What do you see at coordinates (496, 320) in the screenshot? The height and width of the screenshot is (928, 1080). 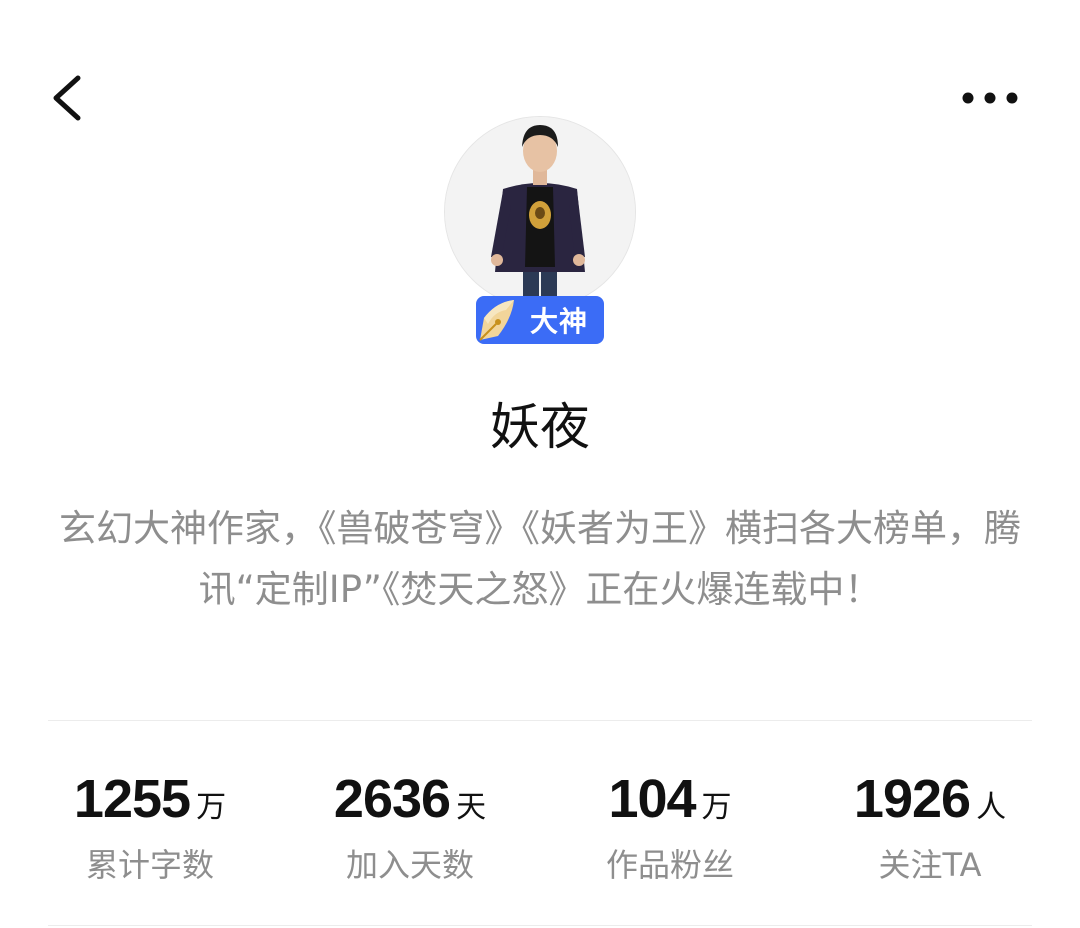 I see `pen-nib-icon` at bounding box center [496, 320].